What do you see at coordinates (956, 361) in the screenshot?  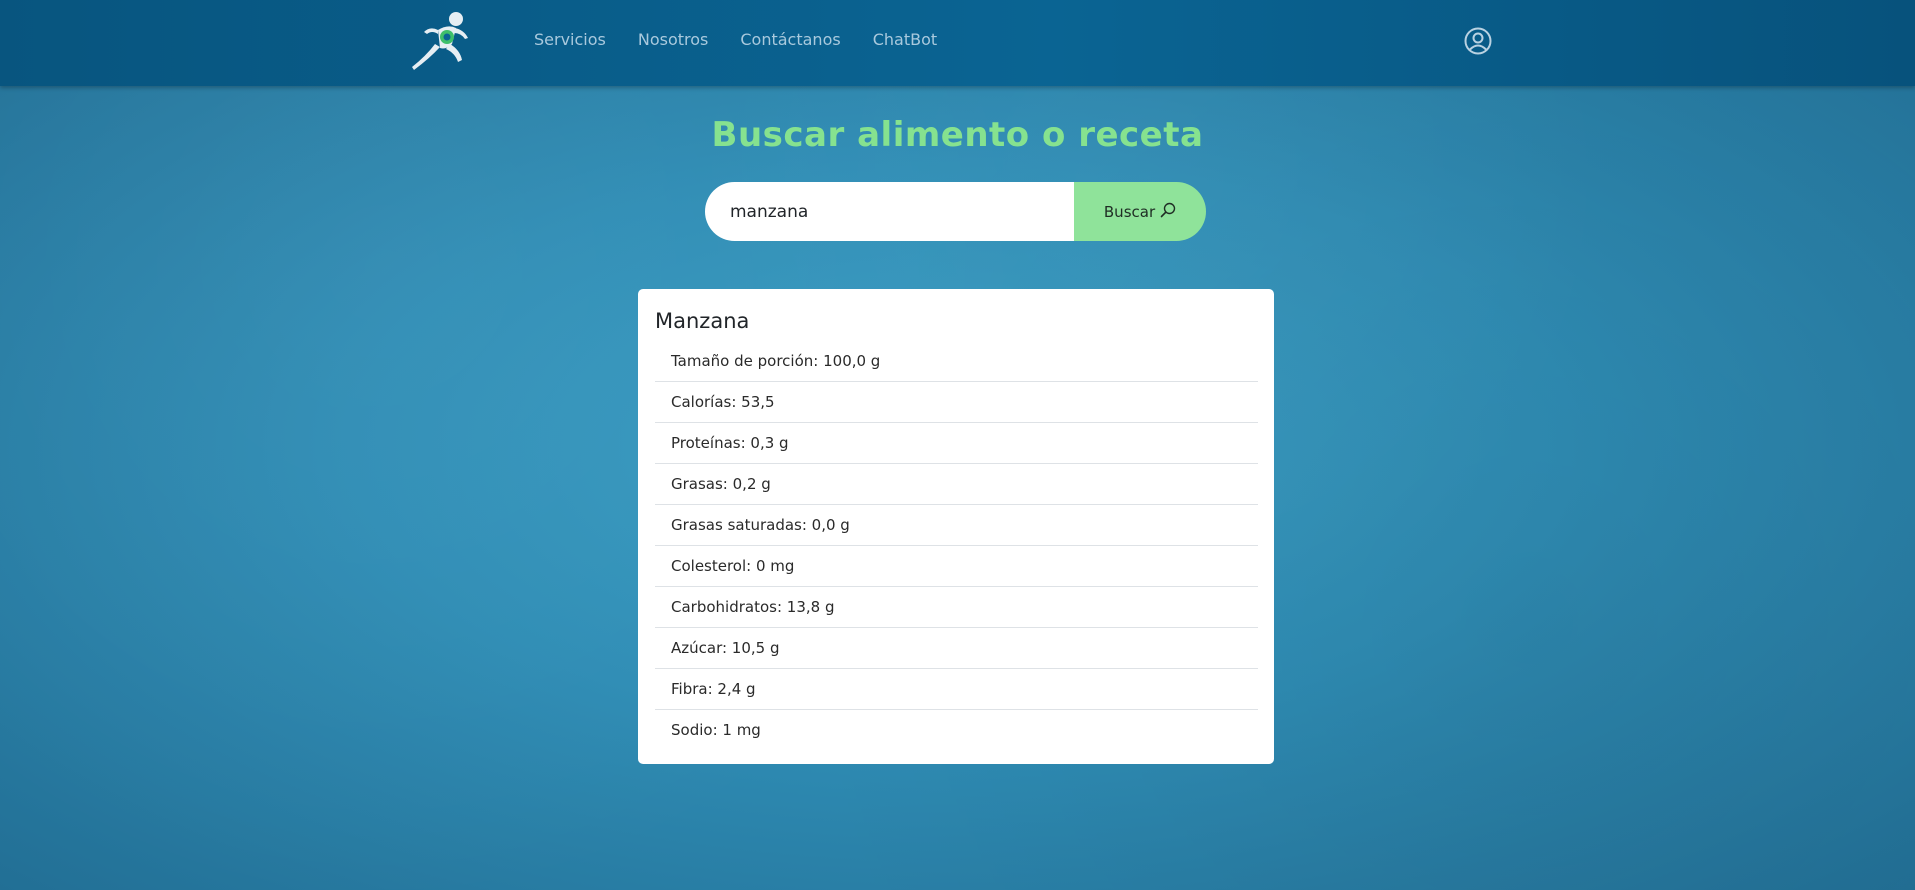 I see `nutrient-serving-size: Tamaño de porción: 100,0 g` at bounding box center [956, 361].